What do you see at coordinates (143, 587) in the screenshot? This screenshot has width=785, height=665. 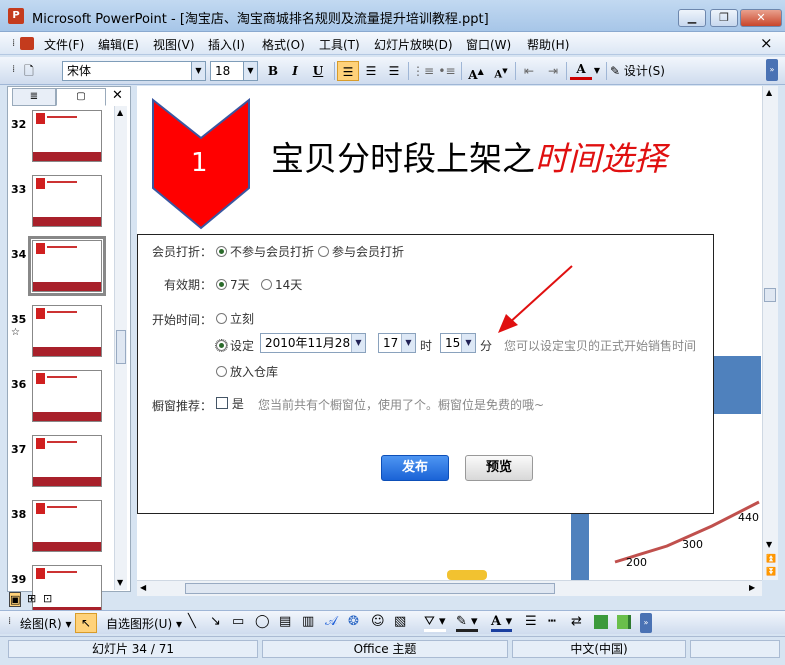 I see `scroll-left-icon: ◀` at bounding box center [143, 587].